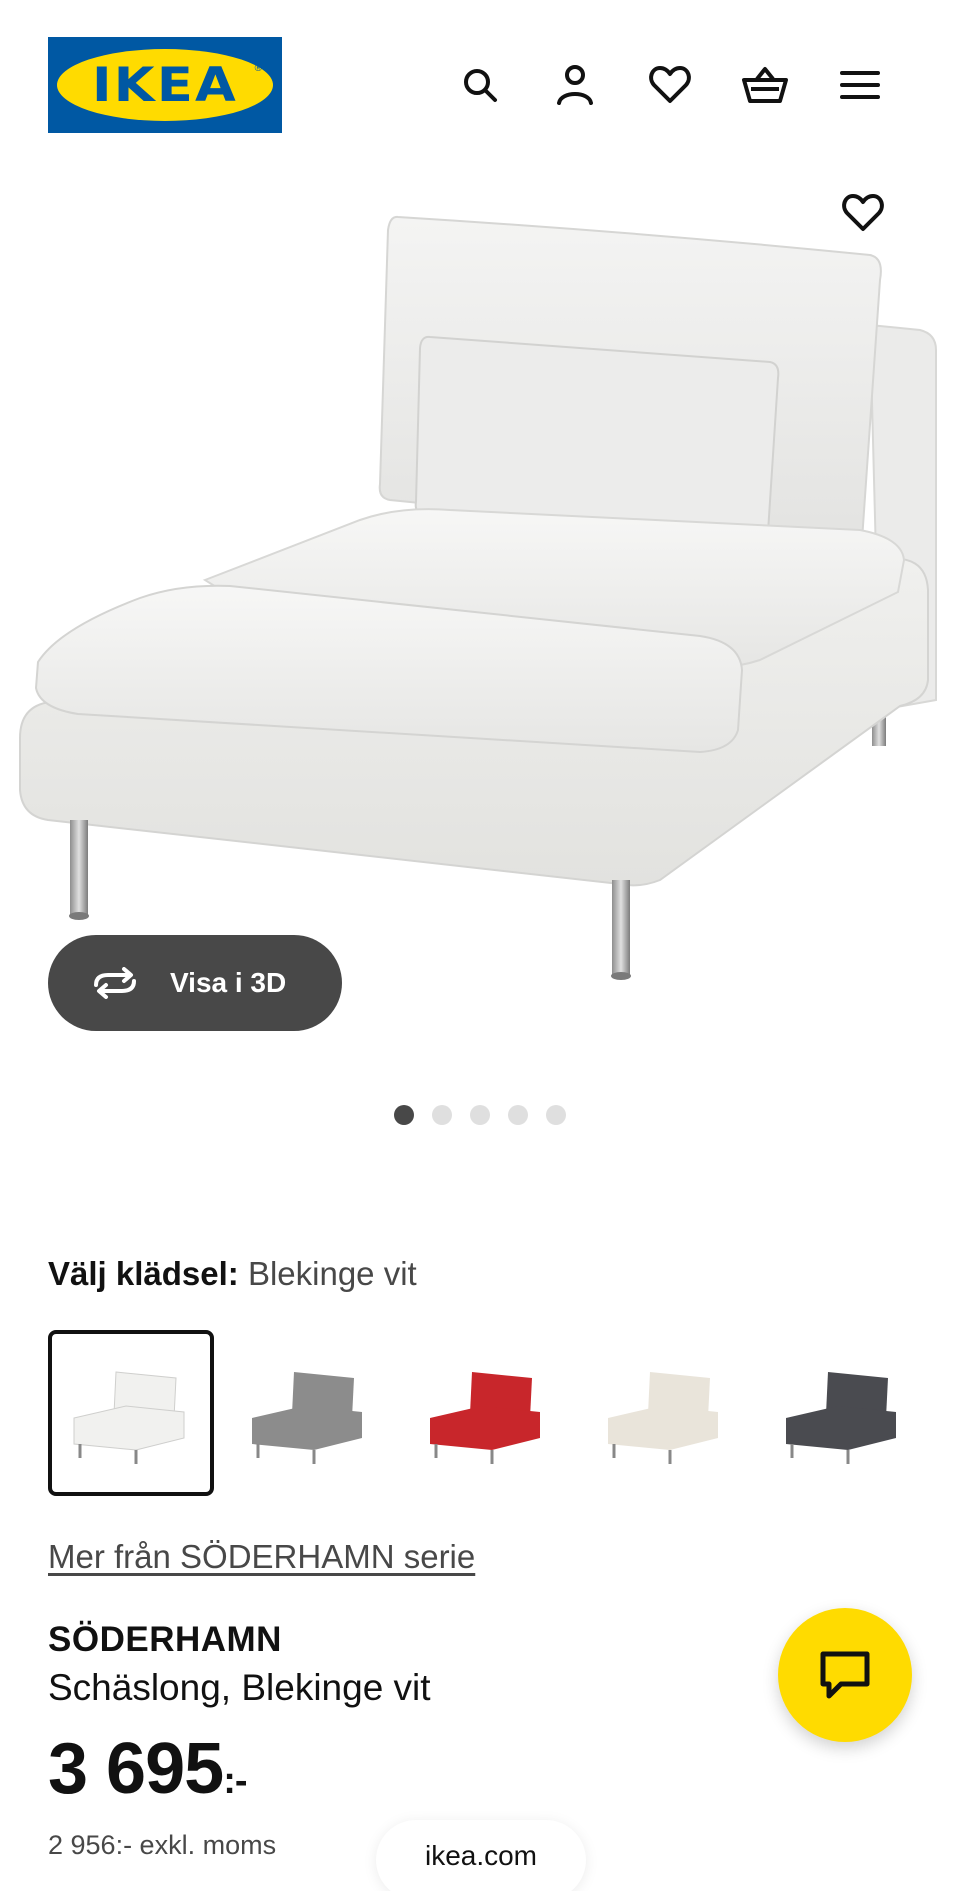  I want to click on view-in-3d-button: Visa i 3D, so click(195, 983).